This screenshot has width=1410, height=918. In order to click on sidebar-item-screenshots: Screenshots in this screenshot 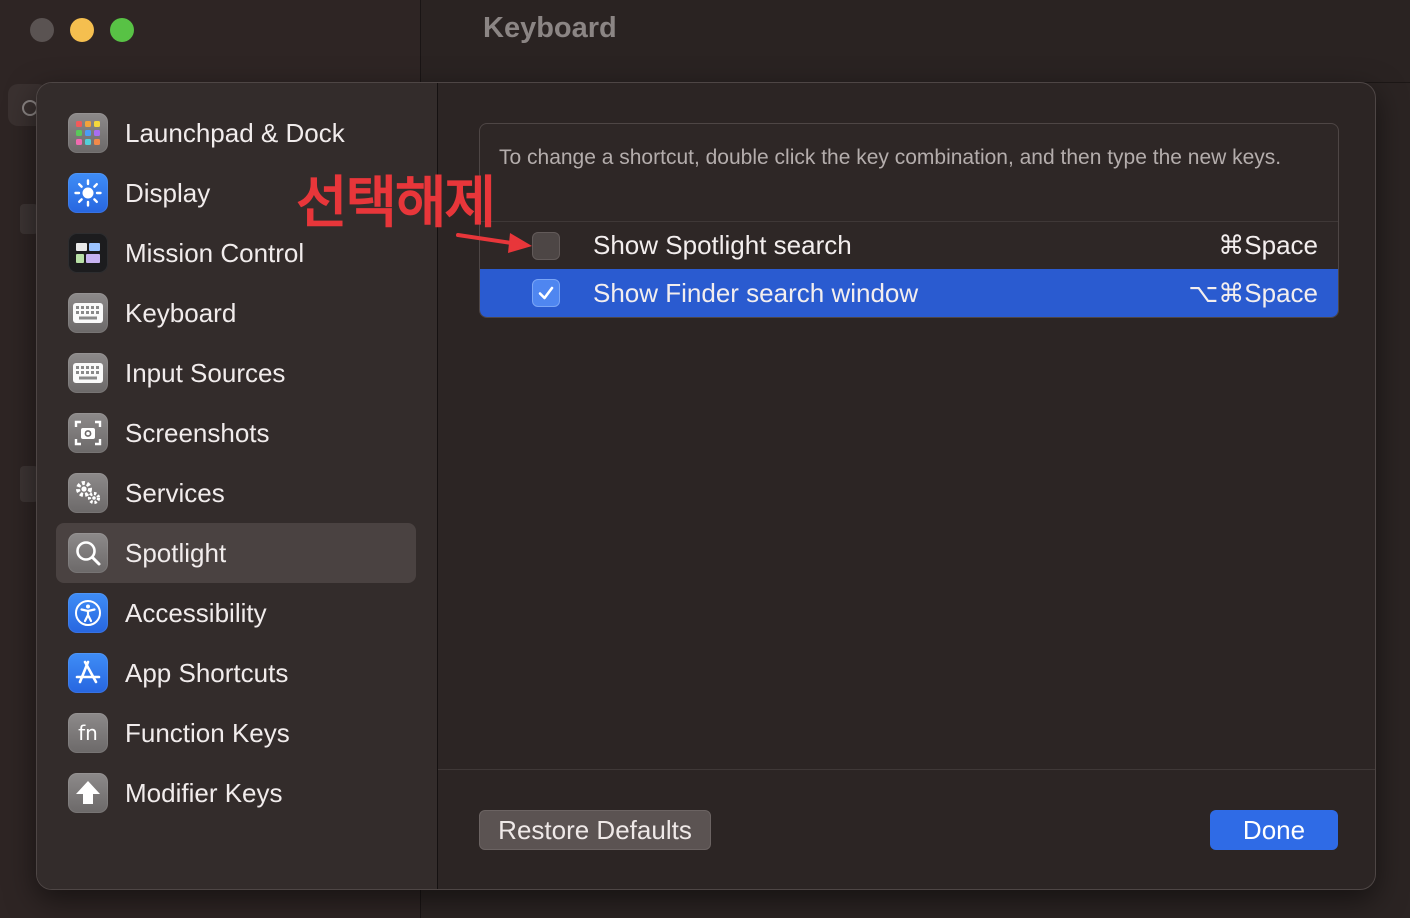, I will do `click(236, 433)`.